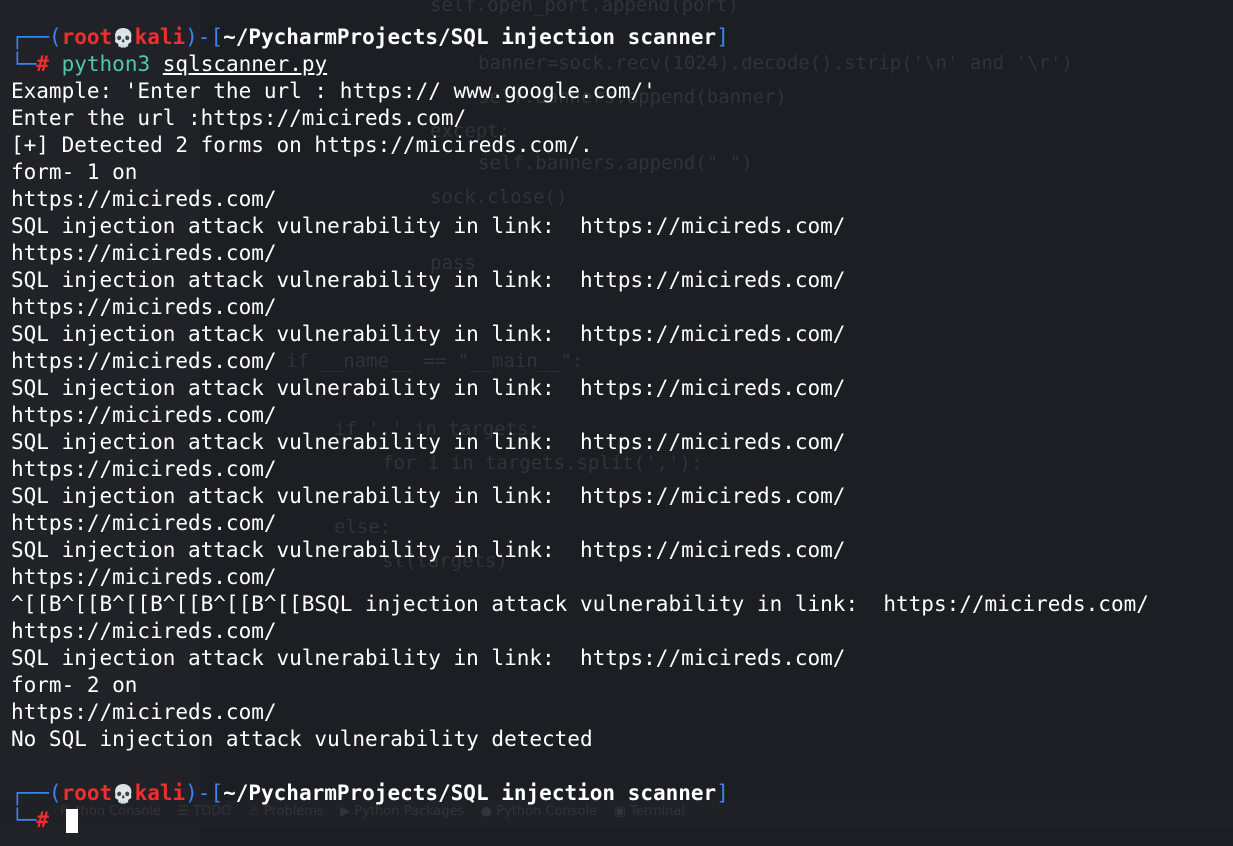 The height and width of the screenshot is (846, 1233). Describe the element at coordinates (74, 172) in the screenshot. I see `output-line: form- 1 on` at that location.